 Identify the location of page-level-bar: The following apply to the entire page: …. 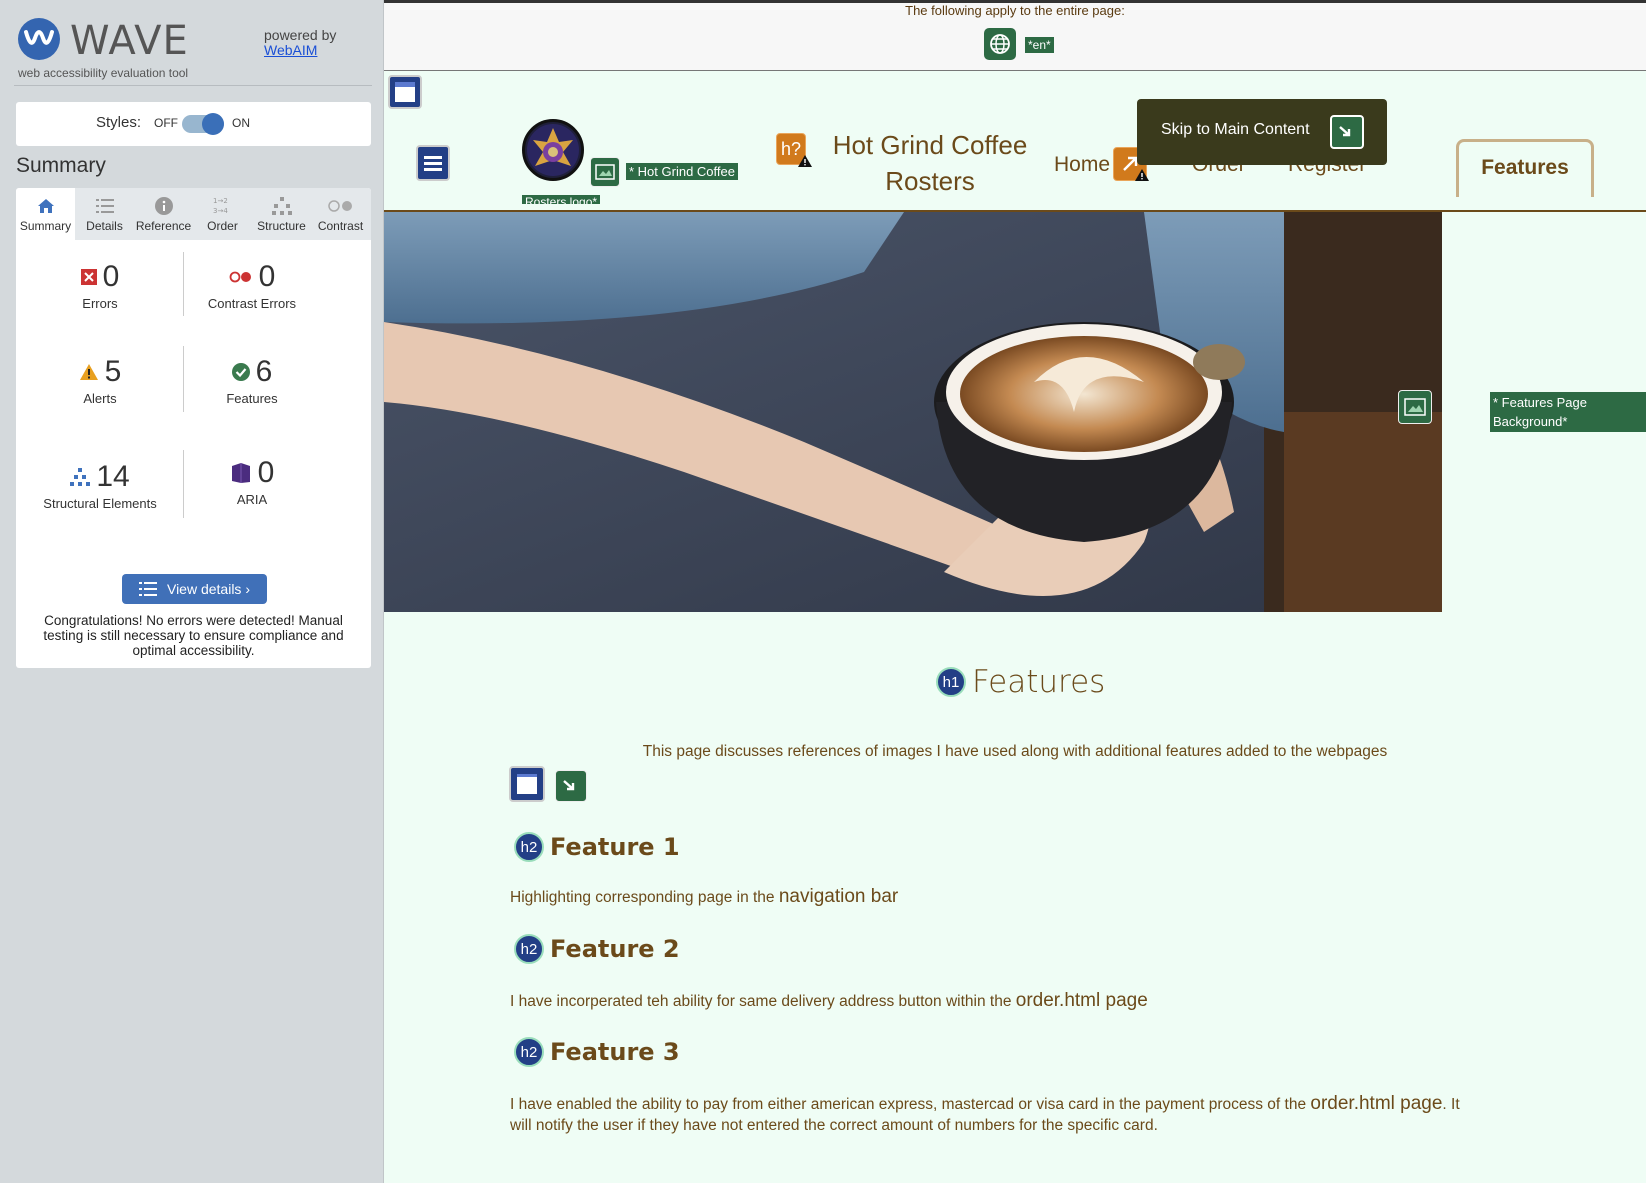
(1015, 35).